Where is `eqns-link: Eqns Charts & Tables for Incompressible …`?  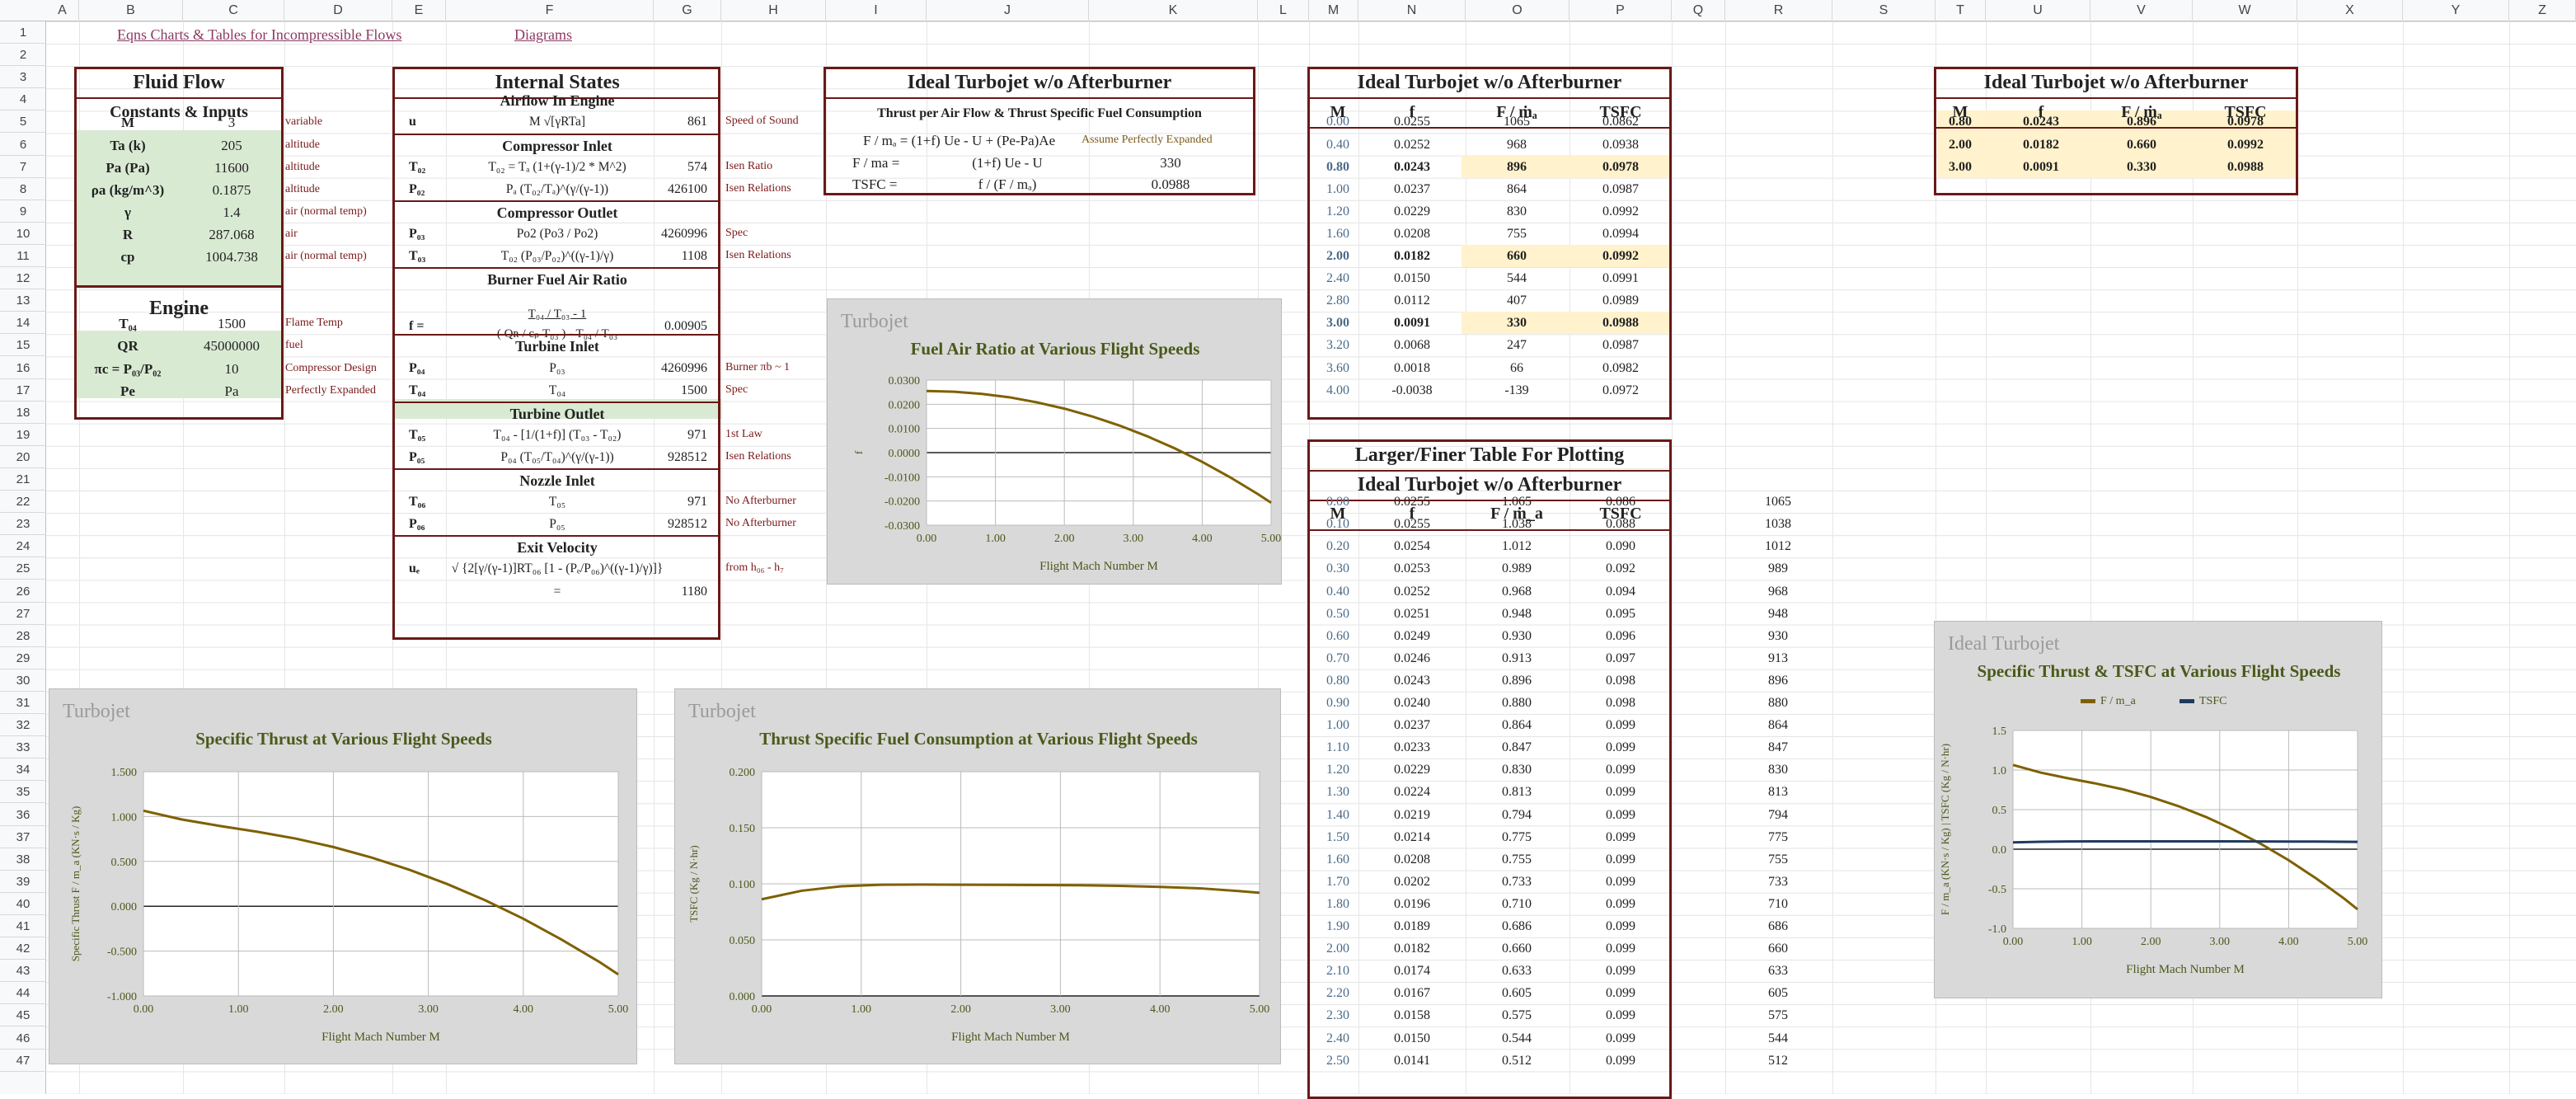
eqns-link: Eqns Charts & Tables for Incompressible … is located at coordinates (259, 34).